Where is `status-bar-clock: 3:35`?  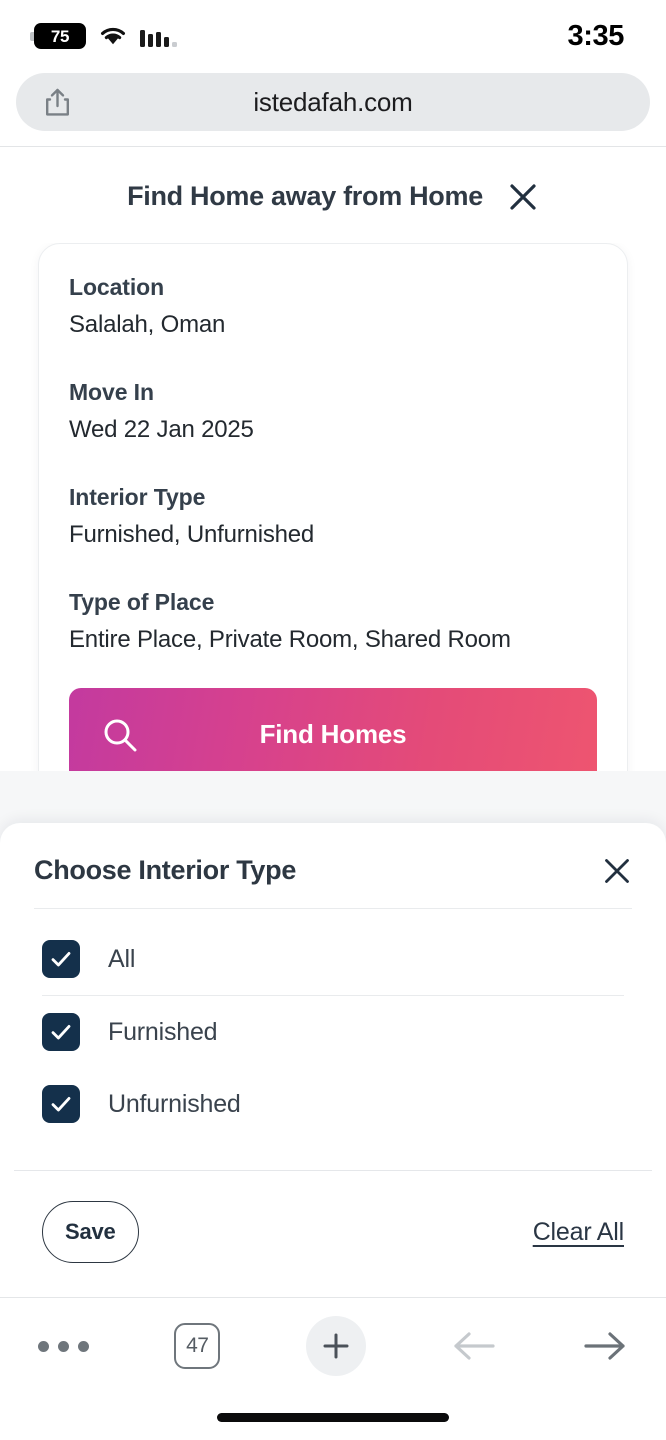
status-bar-clock: 3:35 is located at coordinates (596, 35).